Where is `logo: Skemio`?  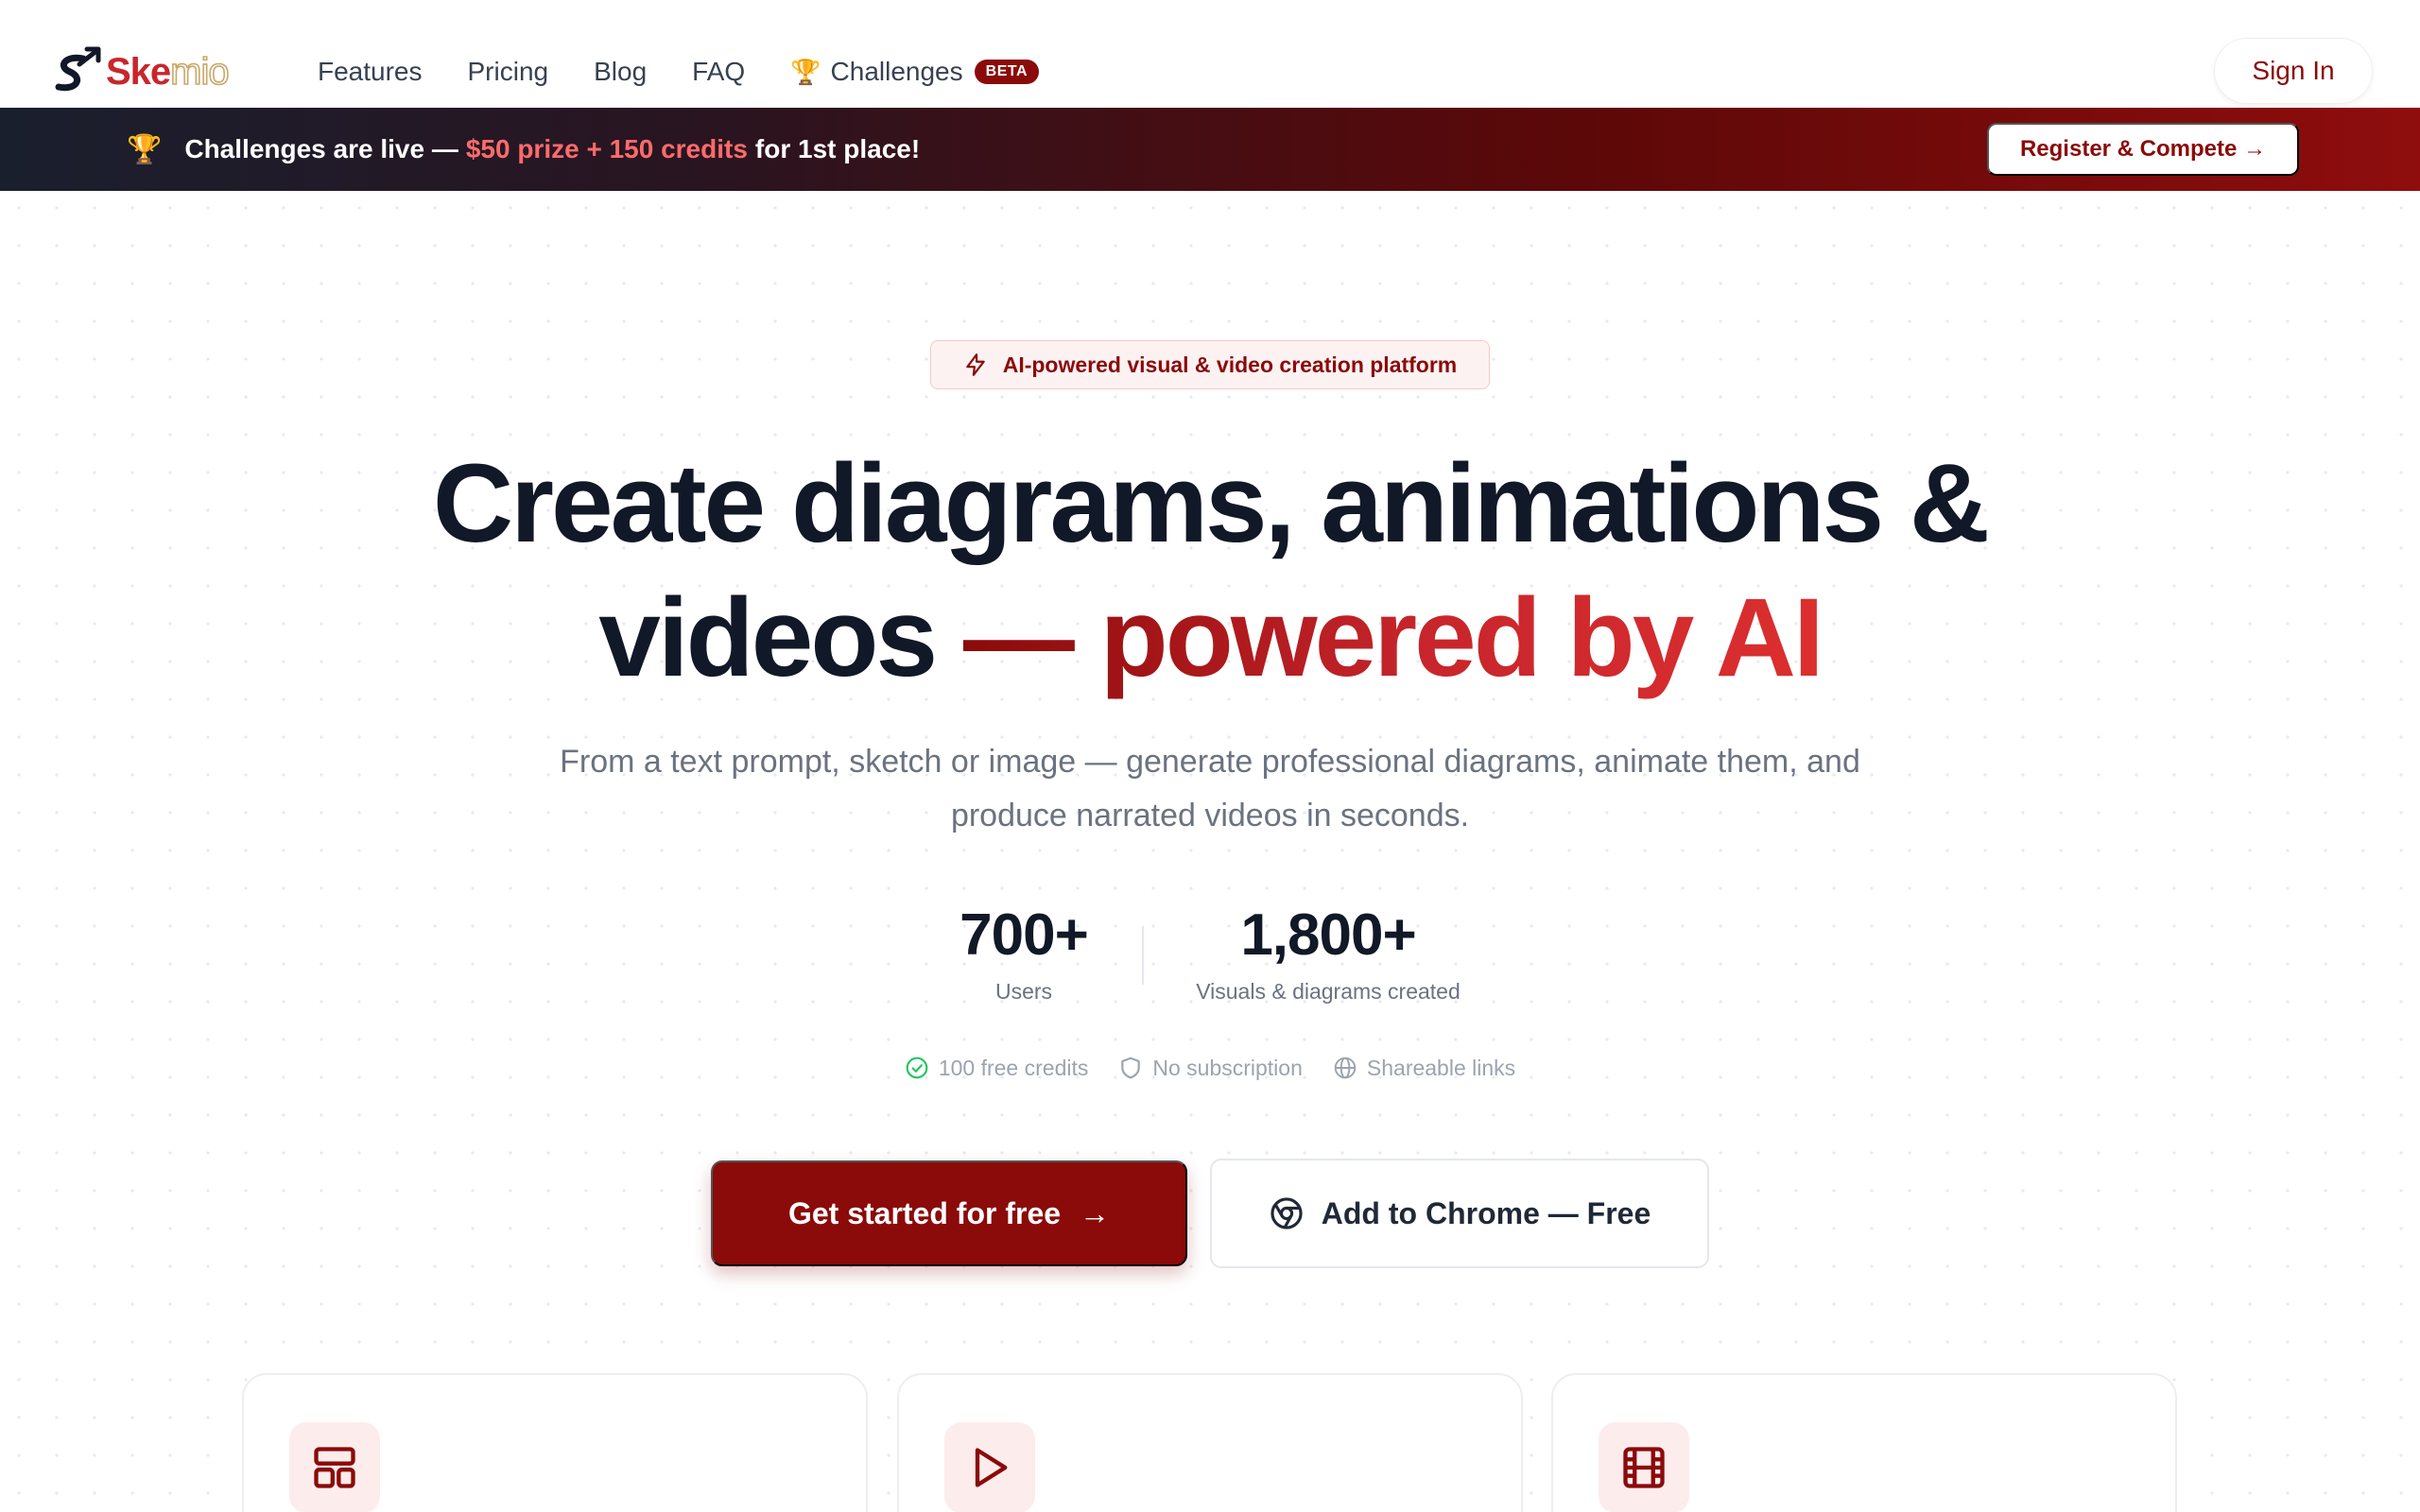 logo: Skemio is located at coordinates (140, 71).